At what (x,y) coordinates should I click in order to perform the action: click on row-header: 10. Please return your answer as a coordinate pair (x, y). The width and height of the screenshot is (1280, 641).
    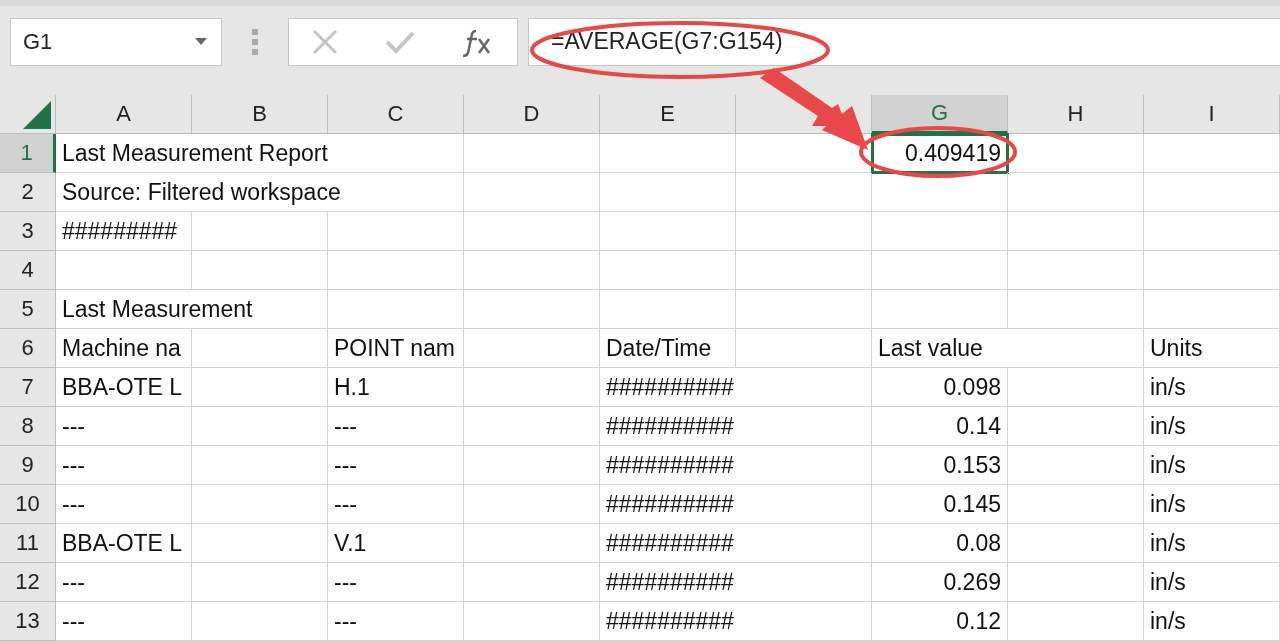
    Looking at the image, I should click on (28, 504).